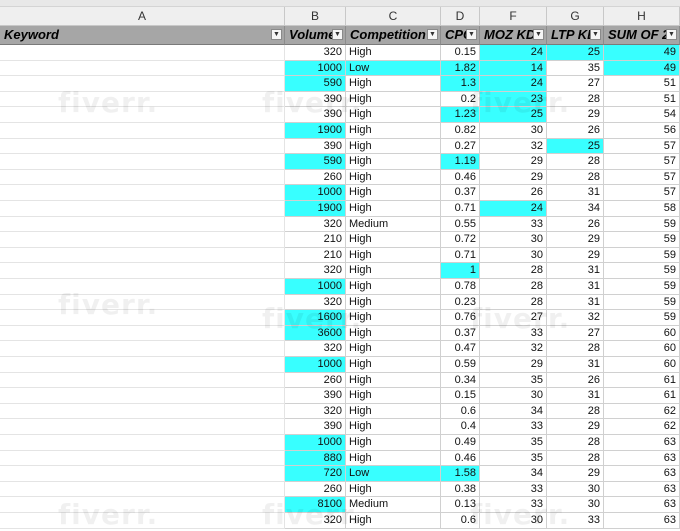  Describe the element at coordinates (460, 474) in the screenshot. I see `cell-cpc: 1.58` at that location.